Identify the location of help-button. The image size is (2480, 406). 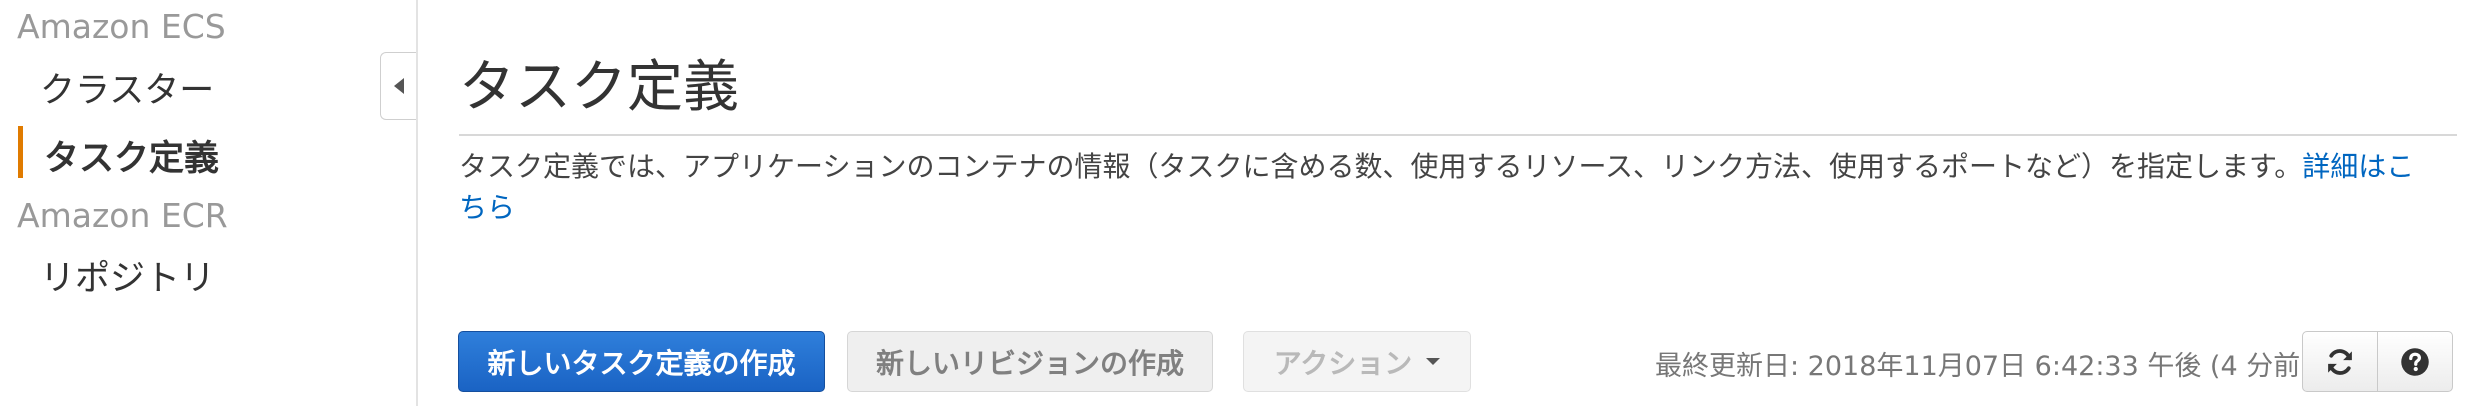
(2415, 361).